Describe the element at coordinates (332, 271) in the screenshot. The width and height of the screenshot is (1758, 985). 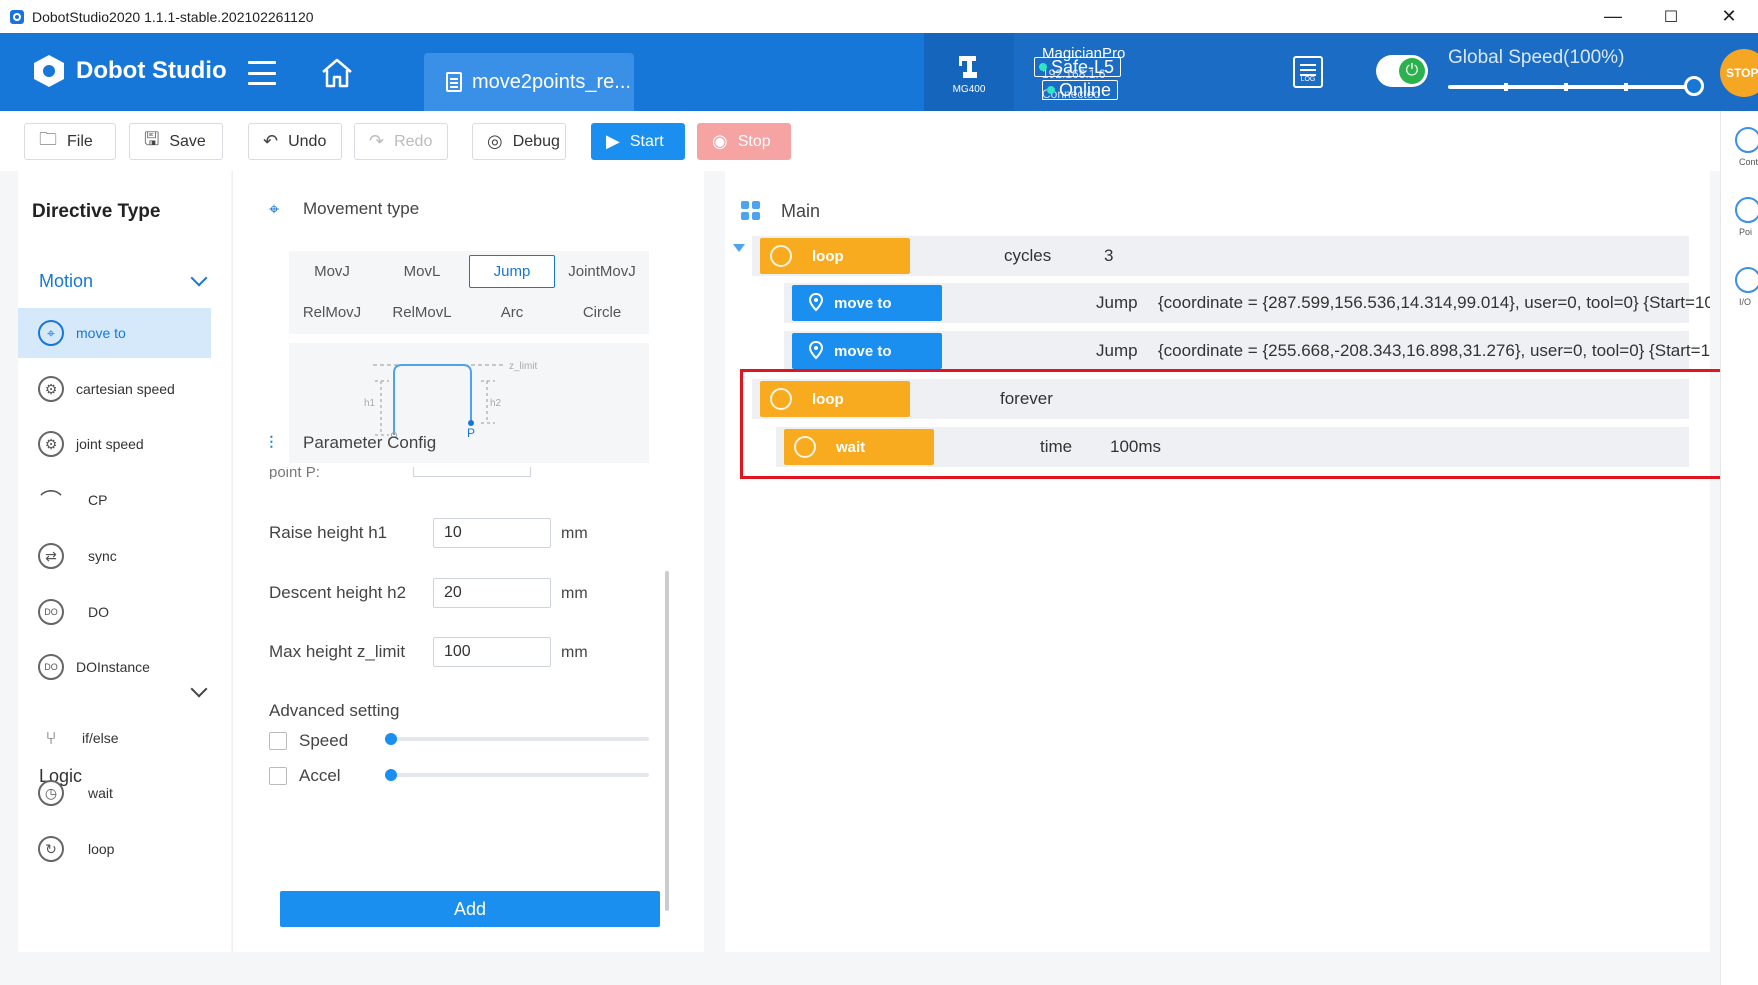
I see `movement-type-option: MovJ` at that location.